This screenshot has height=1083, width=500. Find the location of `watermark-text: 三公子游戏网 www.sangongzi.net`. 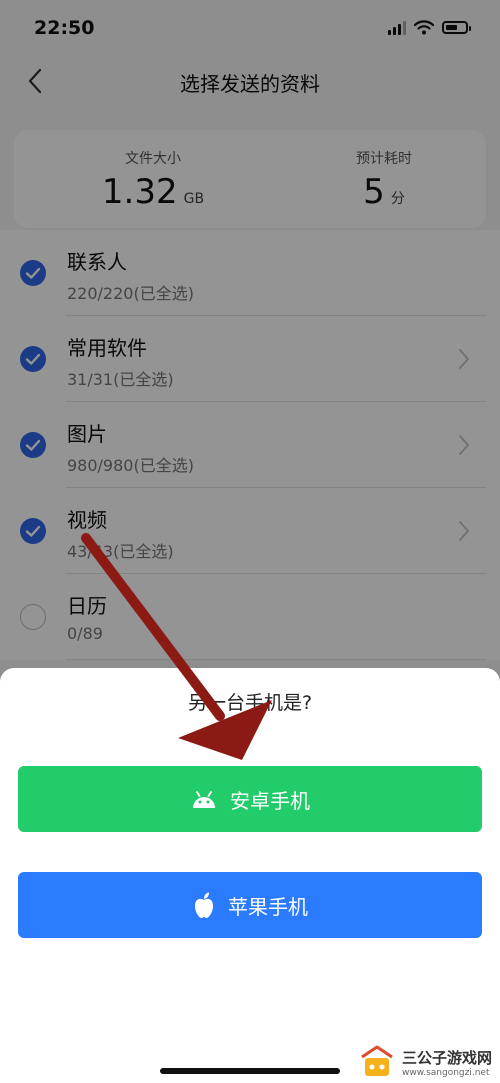

watermark-text: 三公子游戏网 www.sangongzi.net is located at coordinates (447, 1062).